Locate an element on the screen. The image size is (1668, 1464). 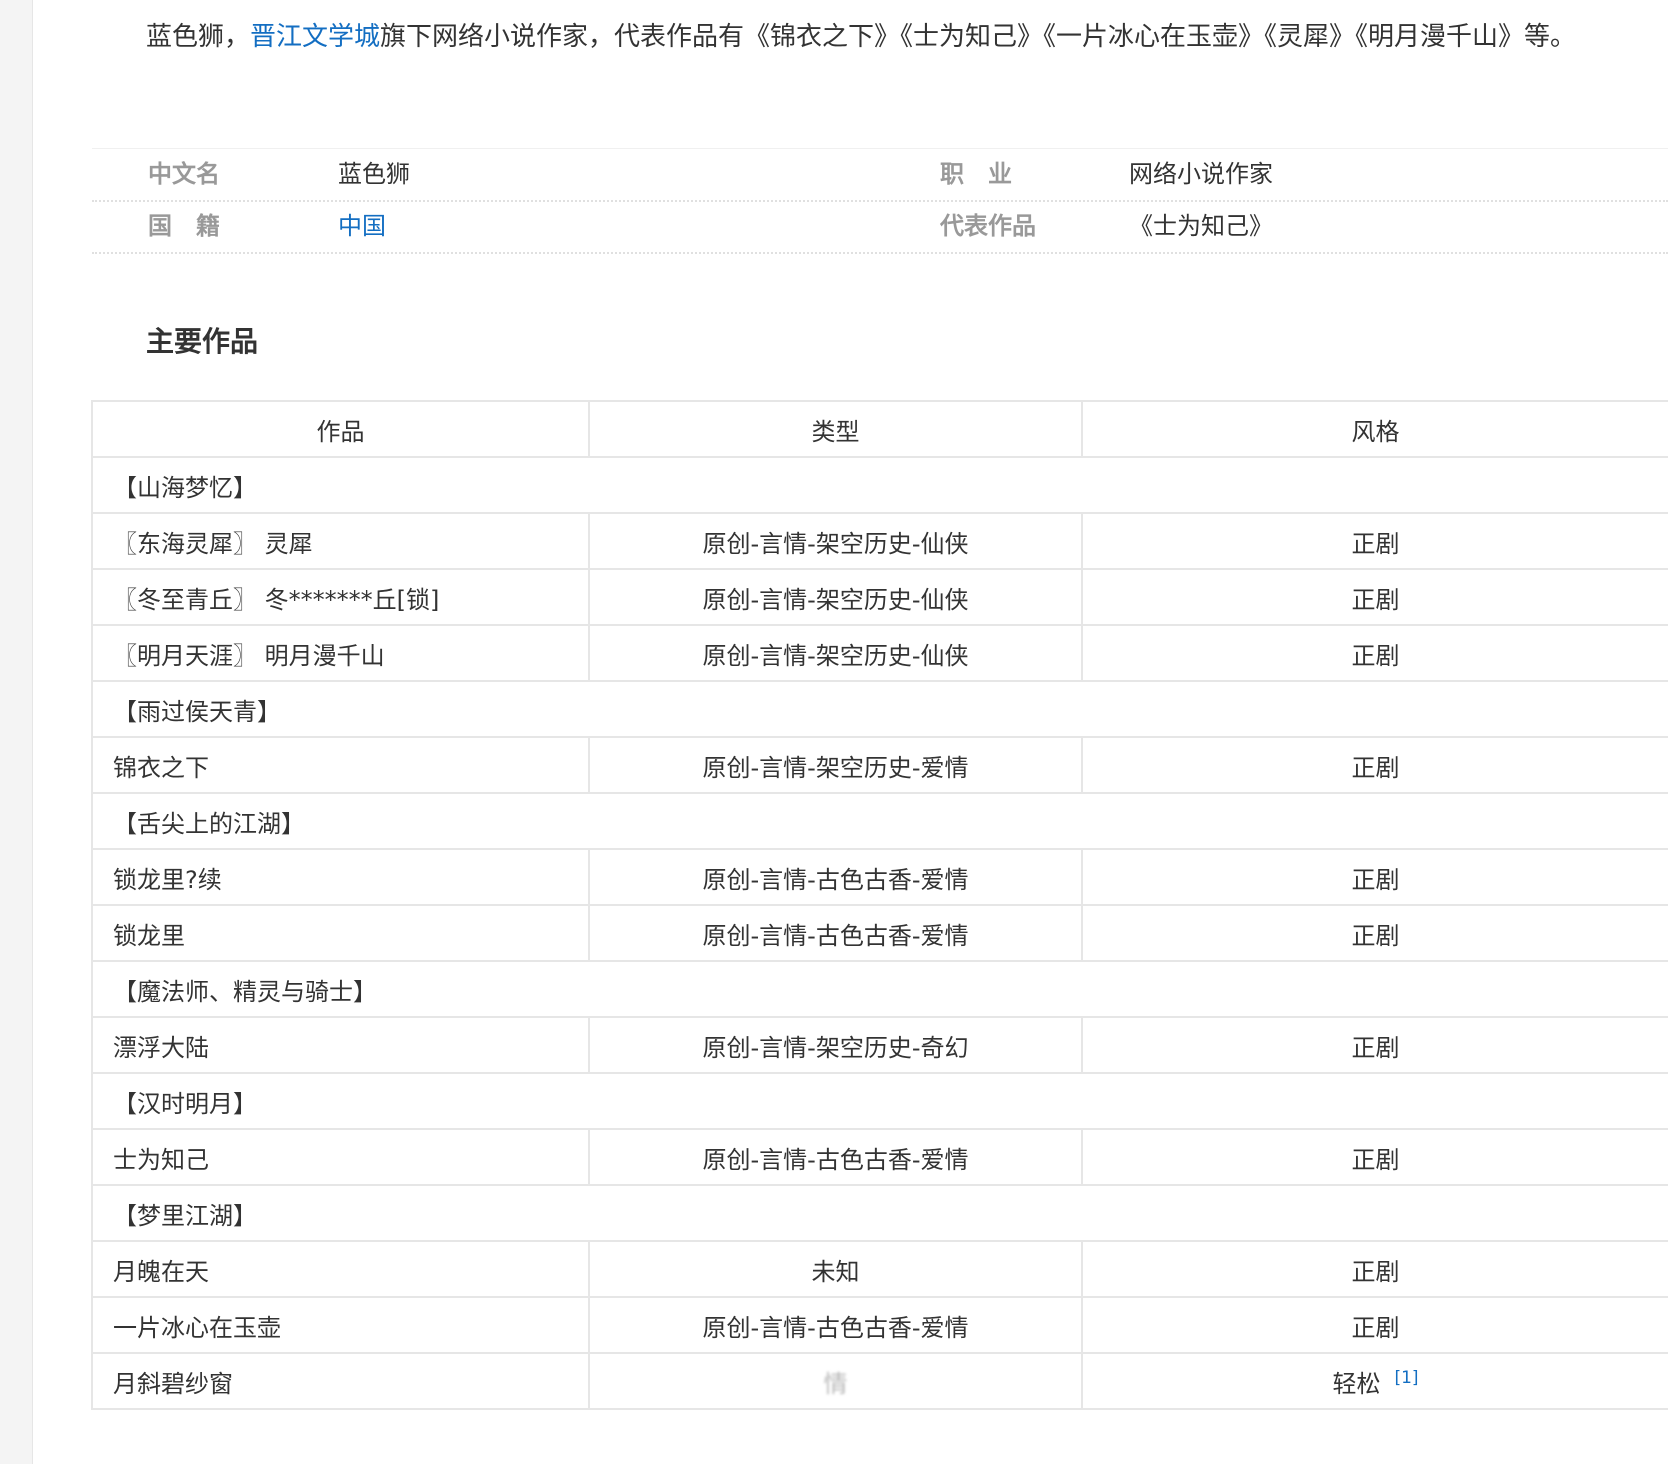
table-row: 锁龙里?续 原创-言情-古色古香-爱情 正剧 is located at coordinates (879, 877).